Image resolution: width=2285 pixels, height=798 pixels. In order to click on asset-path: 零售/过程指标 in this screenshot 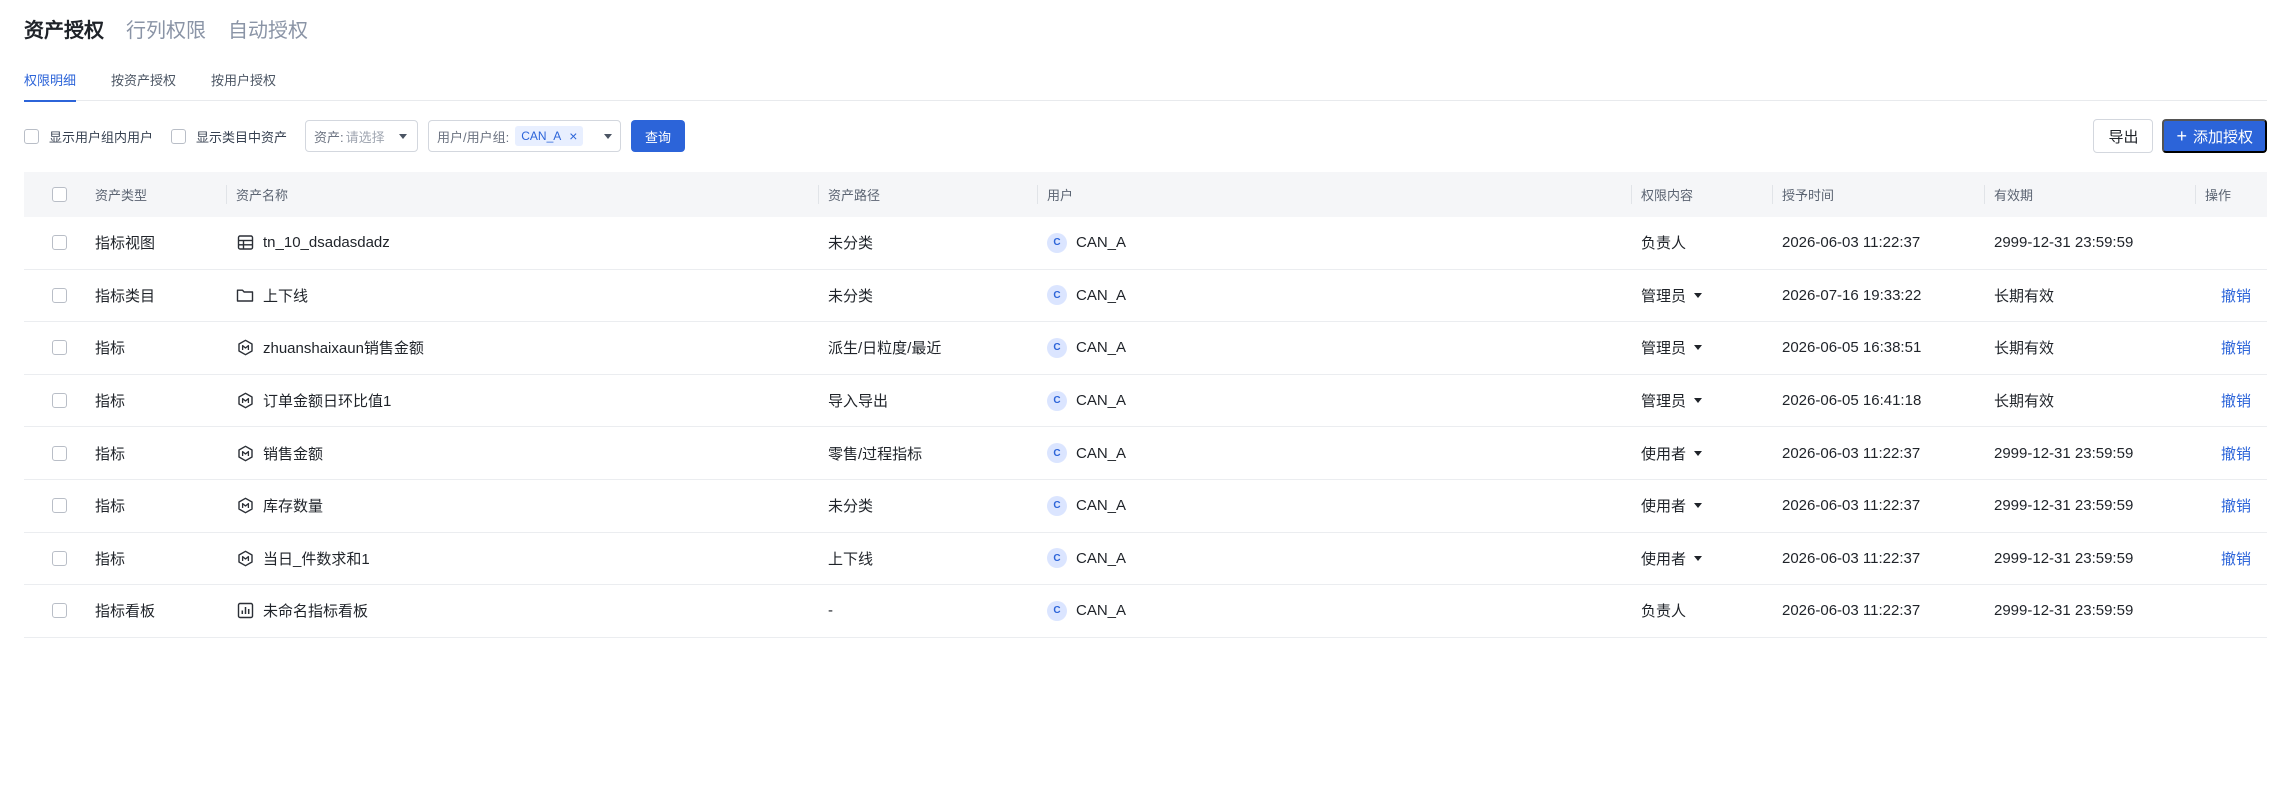, I will do `click(875, 454)`.